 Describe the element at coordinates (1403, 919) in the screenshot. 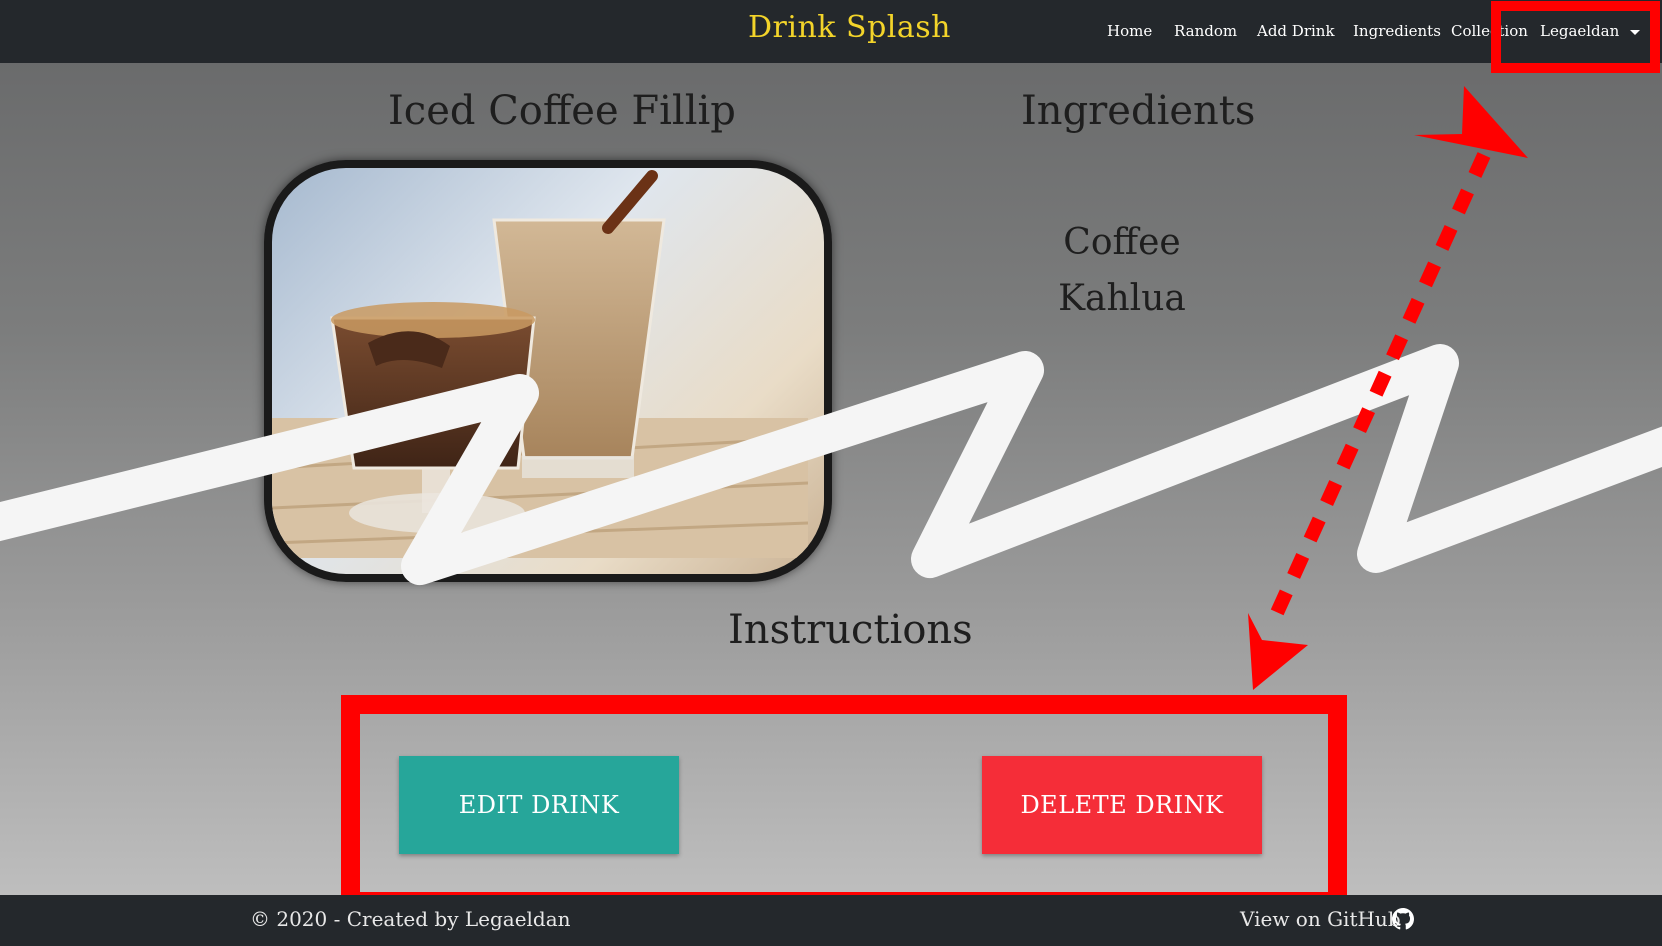

I see `github-icon` at that location.